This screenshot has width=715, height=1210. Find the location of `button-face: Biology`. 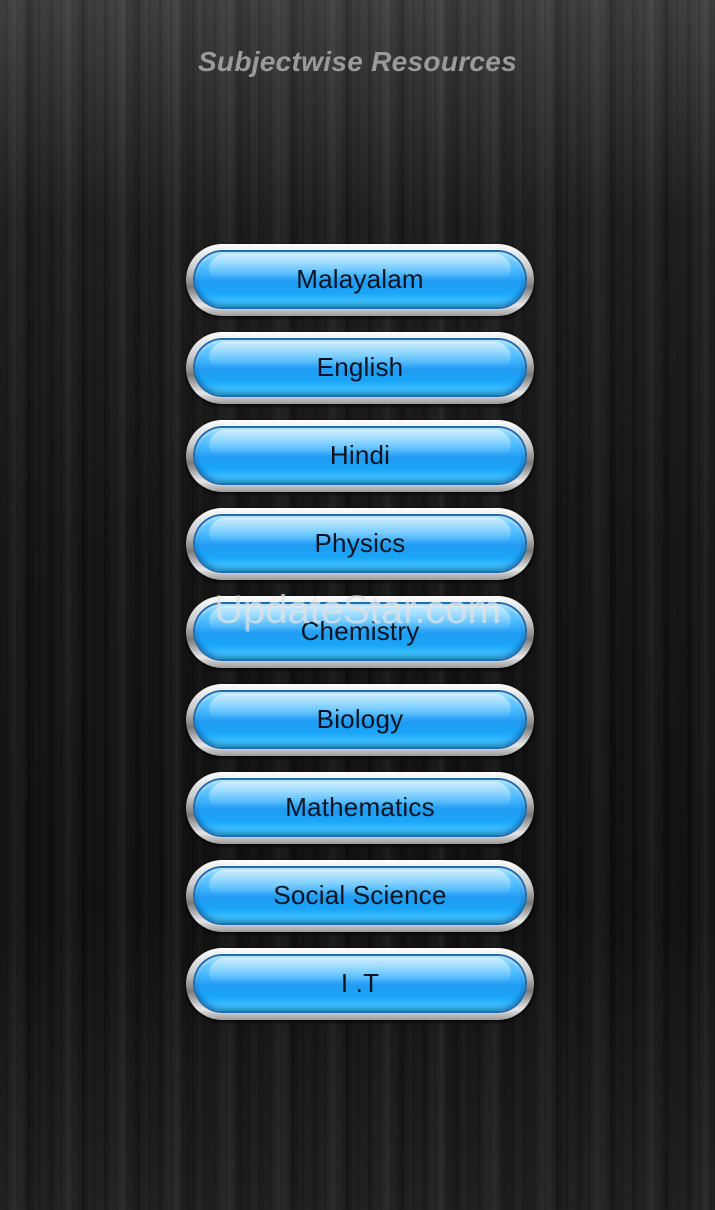

button-face: Biology is located at coordinates (360, 719).